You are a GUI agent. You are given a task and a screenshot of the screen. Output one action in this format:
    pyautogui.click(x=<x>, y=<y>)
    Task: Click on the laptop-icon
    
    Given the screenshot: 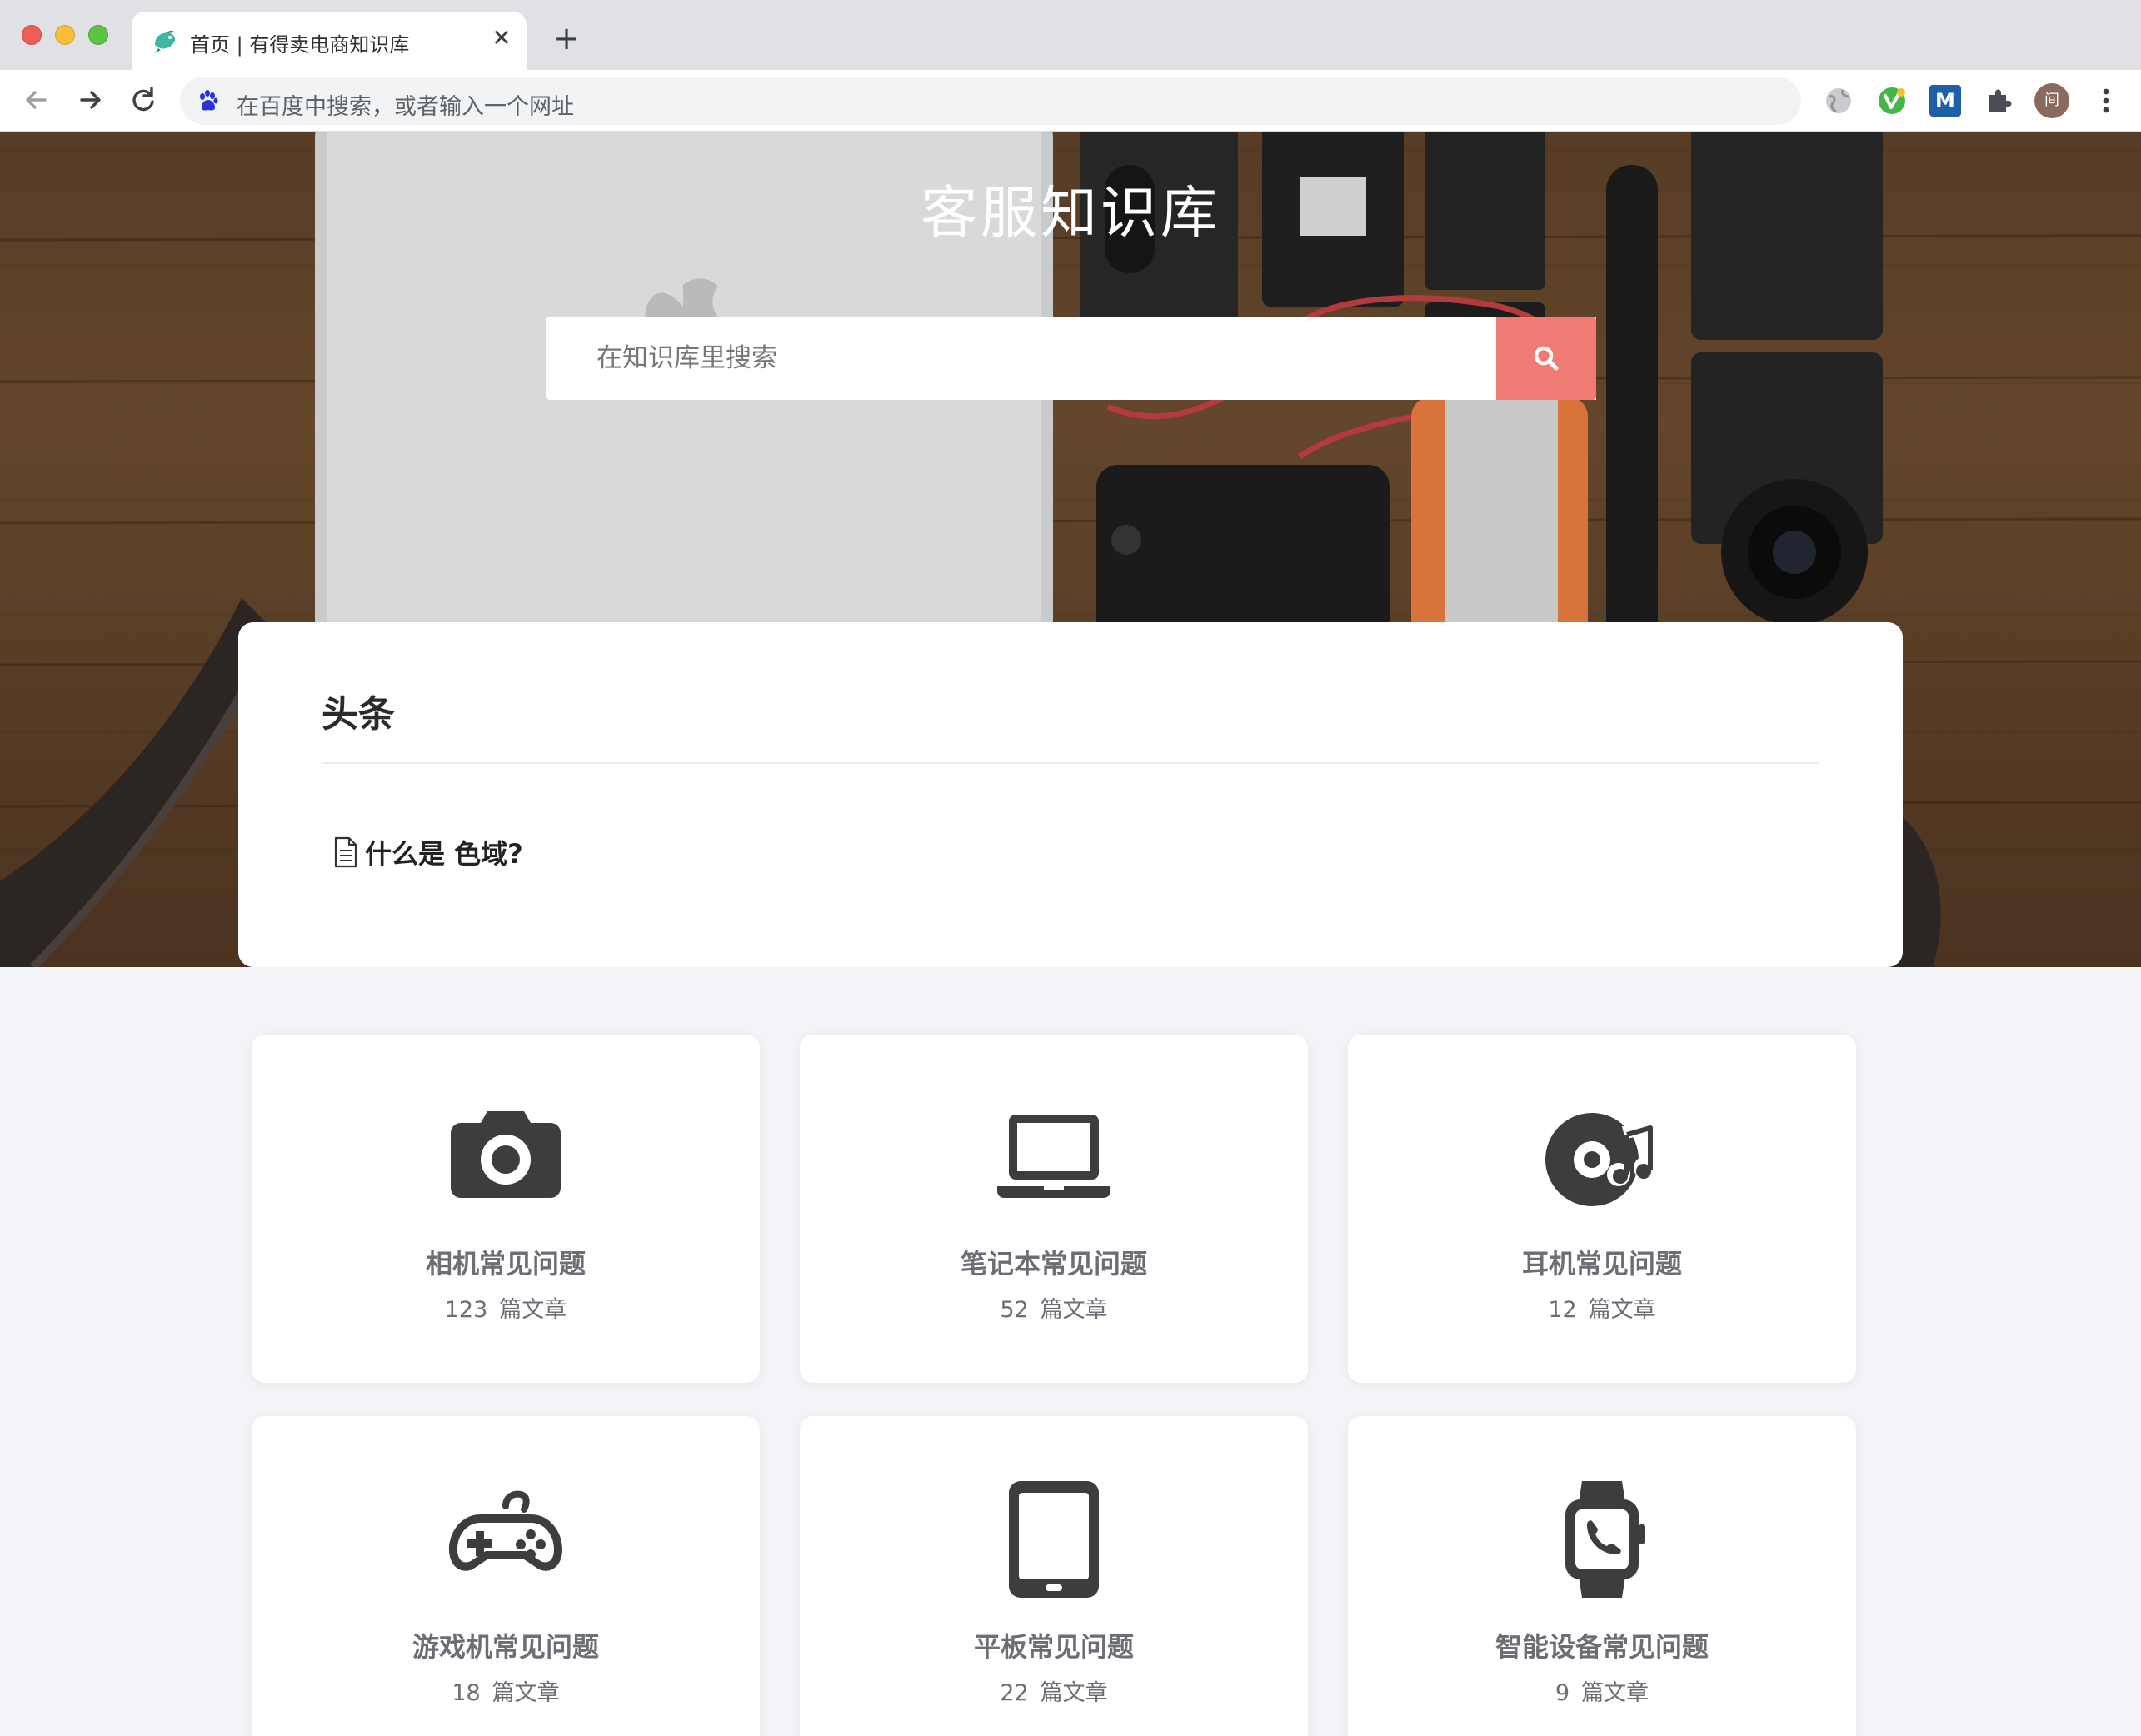 What is the action you would take?
    pyautogui.click(x=1053, y=1156)
    